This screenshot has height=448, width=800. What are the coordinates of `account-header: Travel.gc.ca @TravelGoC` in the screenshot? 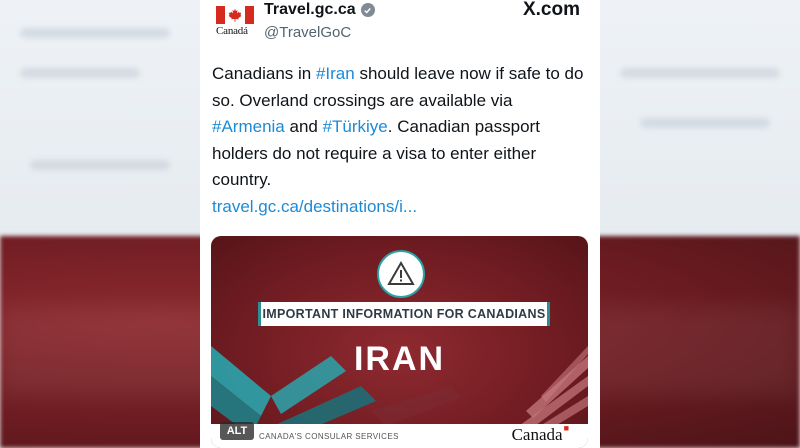 It's located at (319, 20).